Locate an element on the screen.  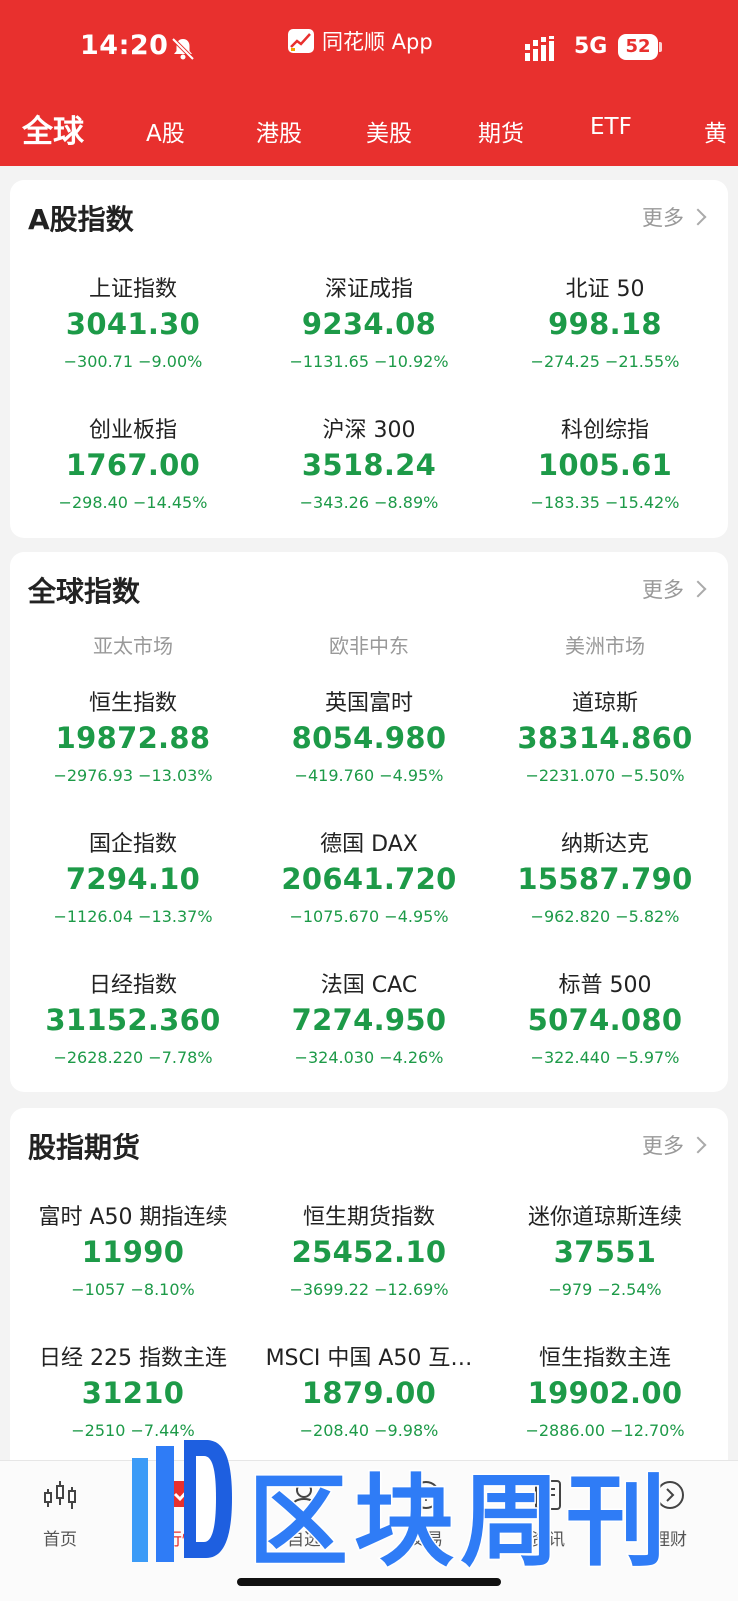
region-asia-pacific: 亚太市场 is located at coordinates (133, 644).